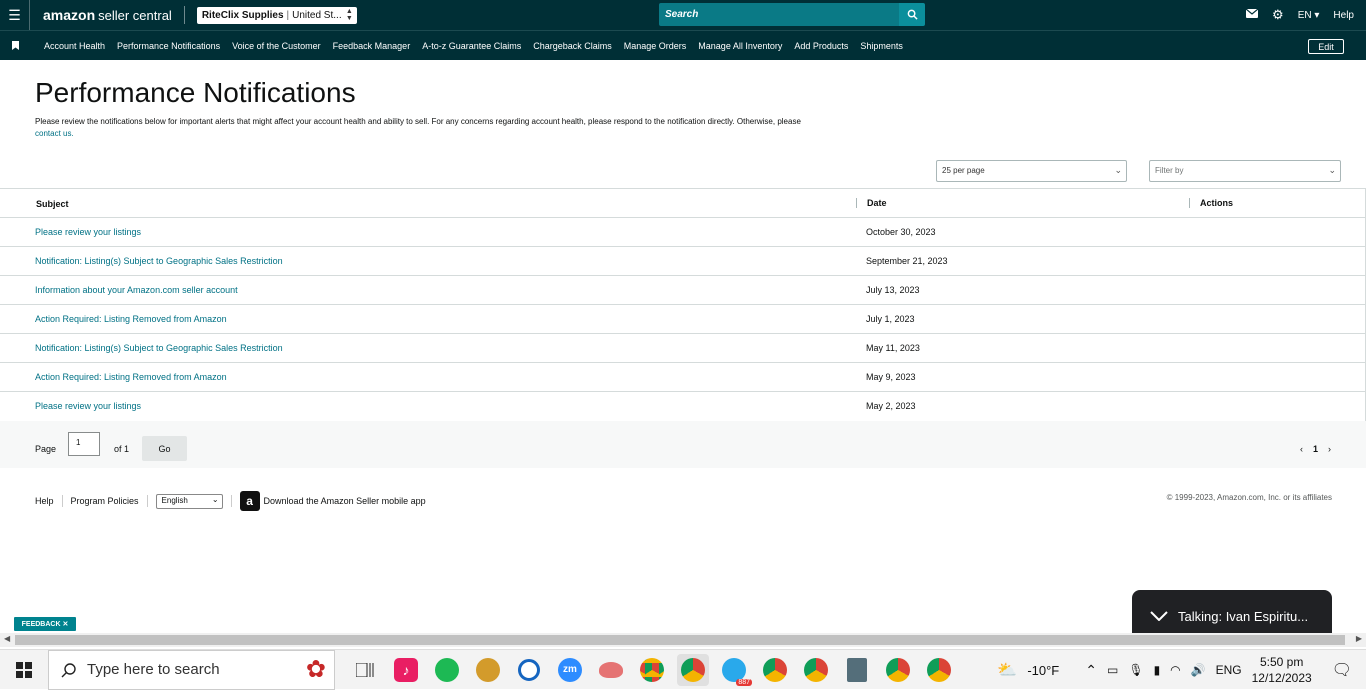 This screenshot has width=1366, height=690. Describe the element at coordinates (779, 14) in the screenshot. I see `search-input: Search` at that location.